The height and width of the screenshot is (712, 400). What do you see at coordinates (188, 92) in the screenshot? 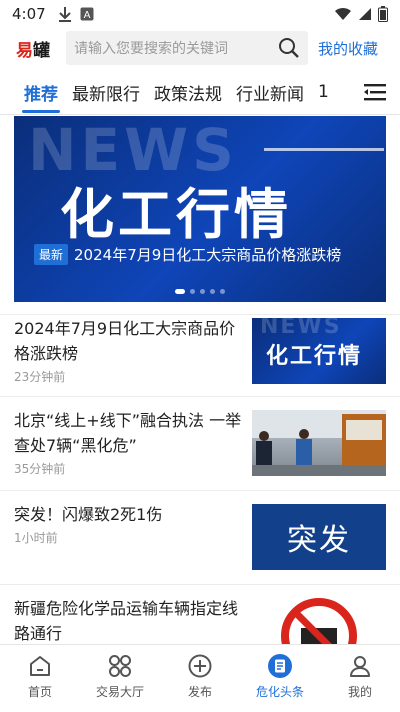
I see `tab-policy: 政策法规` at bounding box center [188, 92].